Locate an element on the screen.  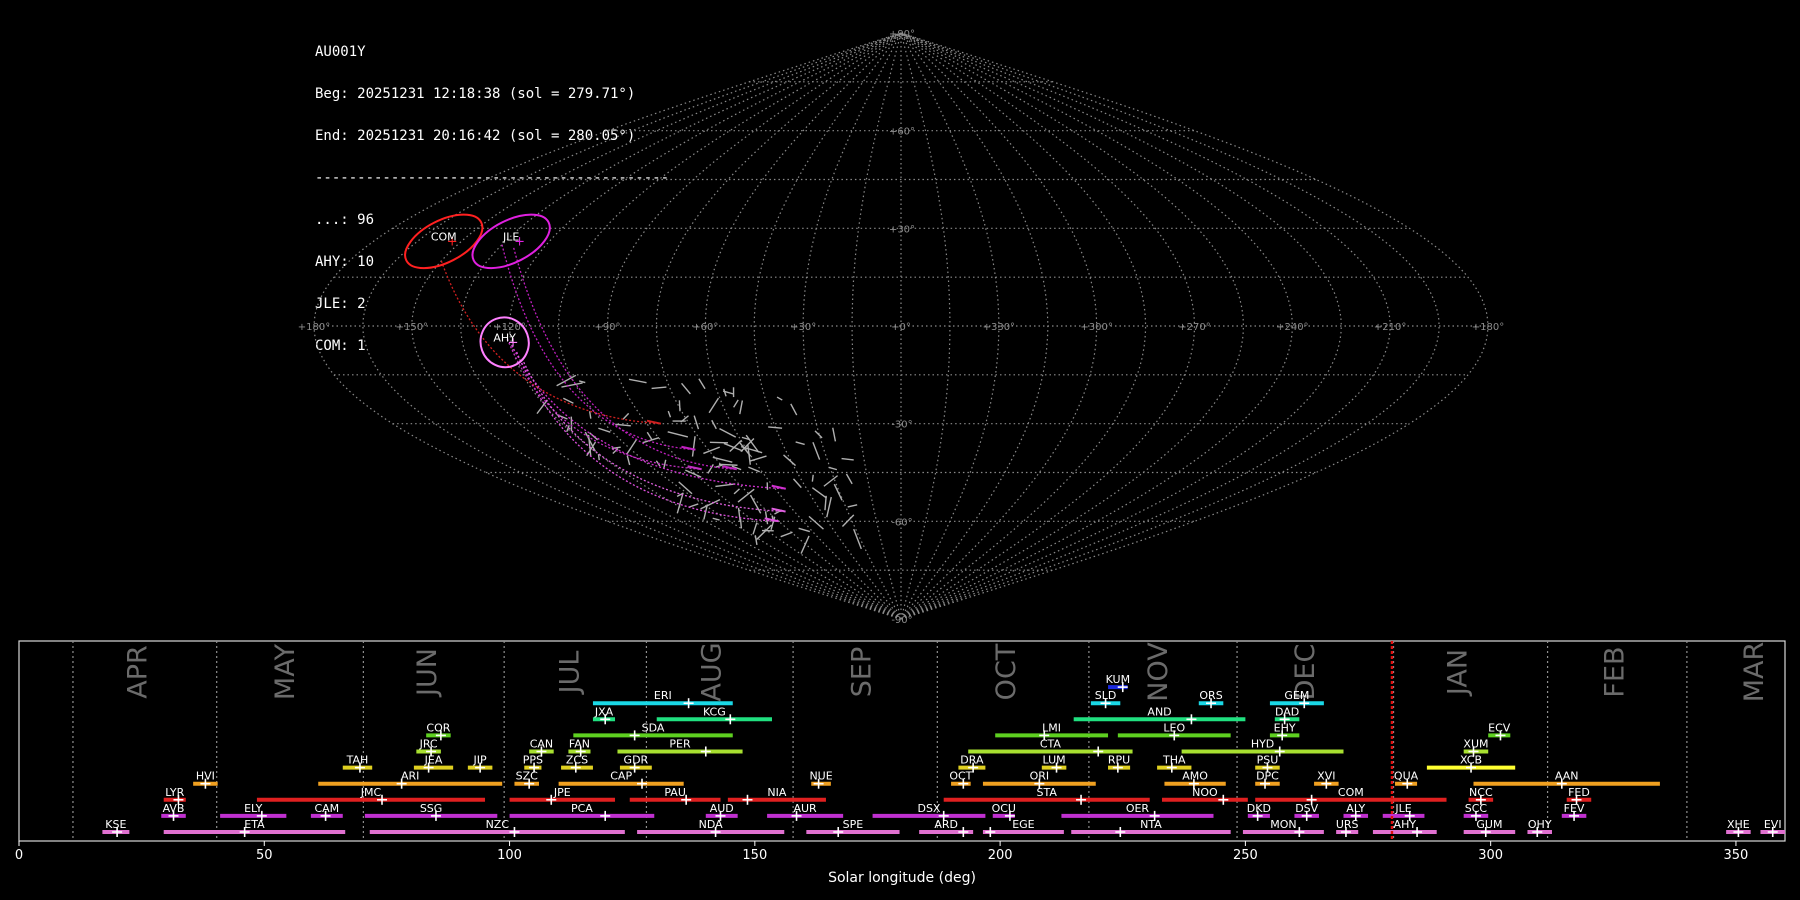
longitude-tick-label: +270° is located at coordinates (1194, 327).